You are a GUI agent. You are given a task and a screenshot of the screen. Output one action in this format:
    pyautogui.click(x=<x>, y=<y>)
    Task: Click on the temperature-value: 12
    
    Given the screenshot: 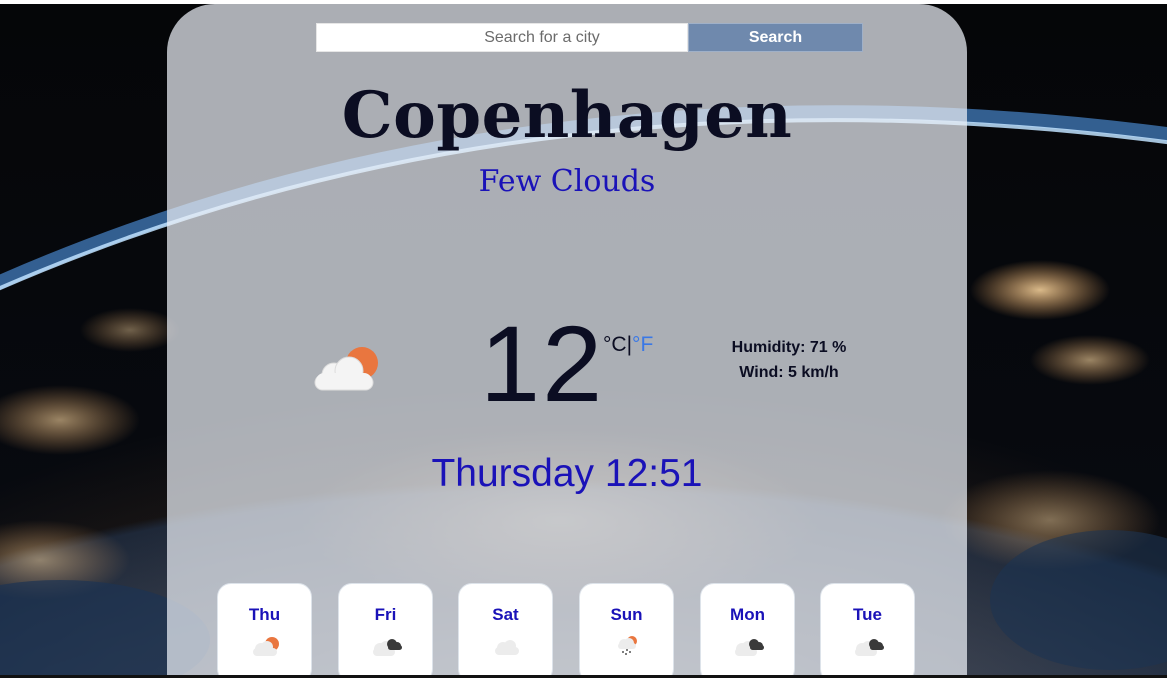 What is the action you would take?
    pyautogui.click(x=542, y=363)
    